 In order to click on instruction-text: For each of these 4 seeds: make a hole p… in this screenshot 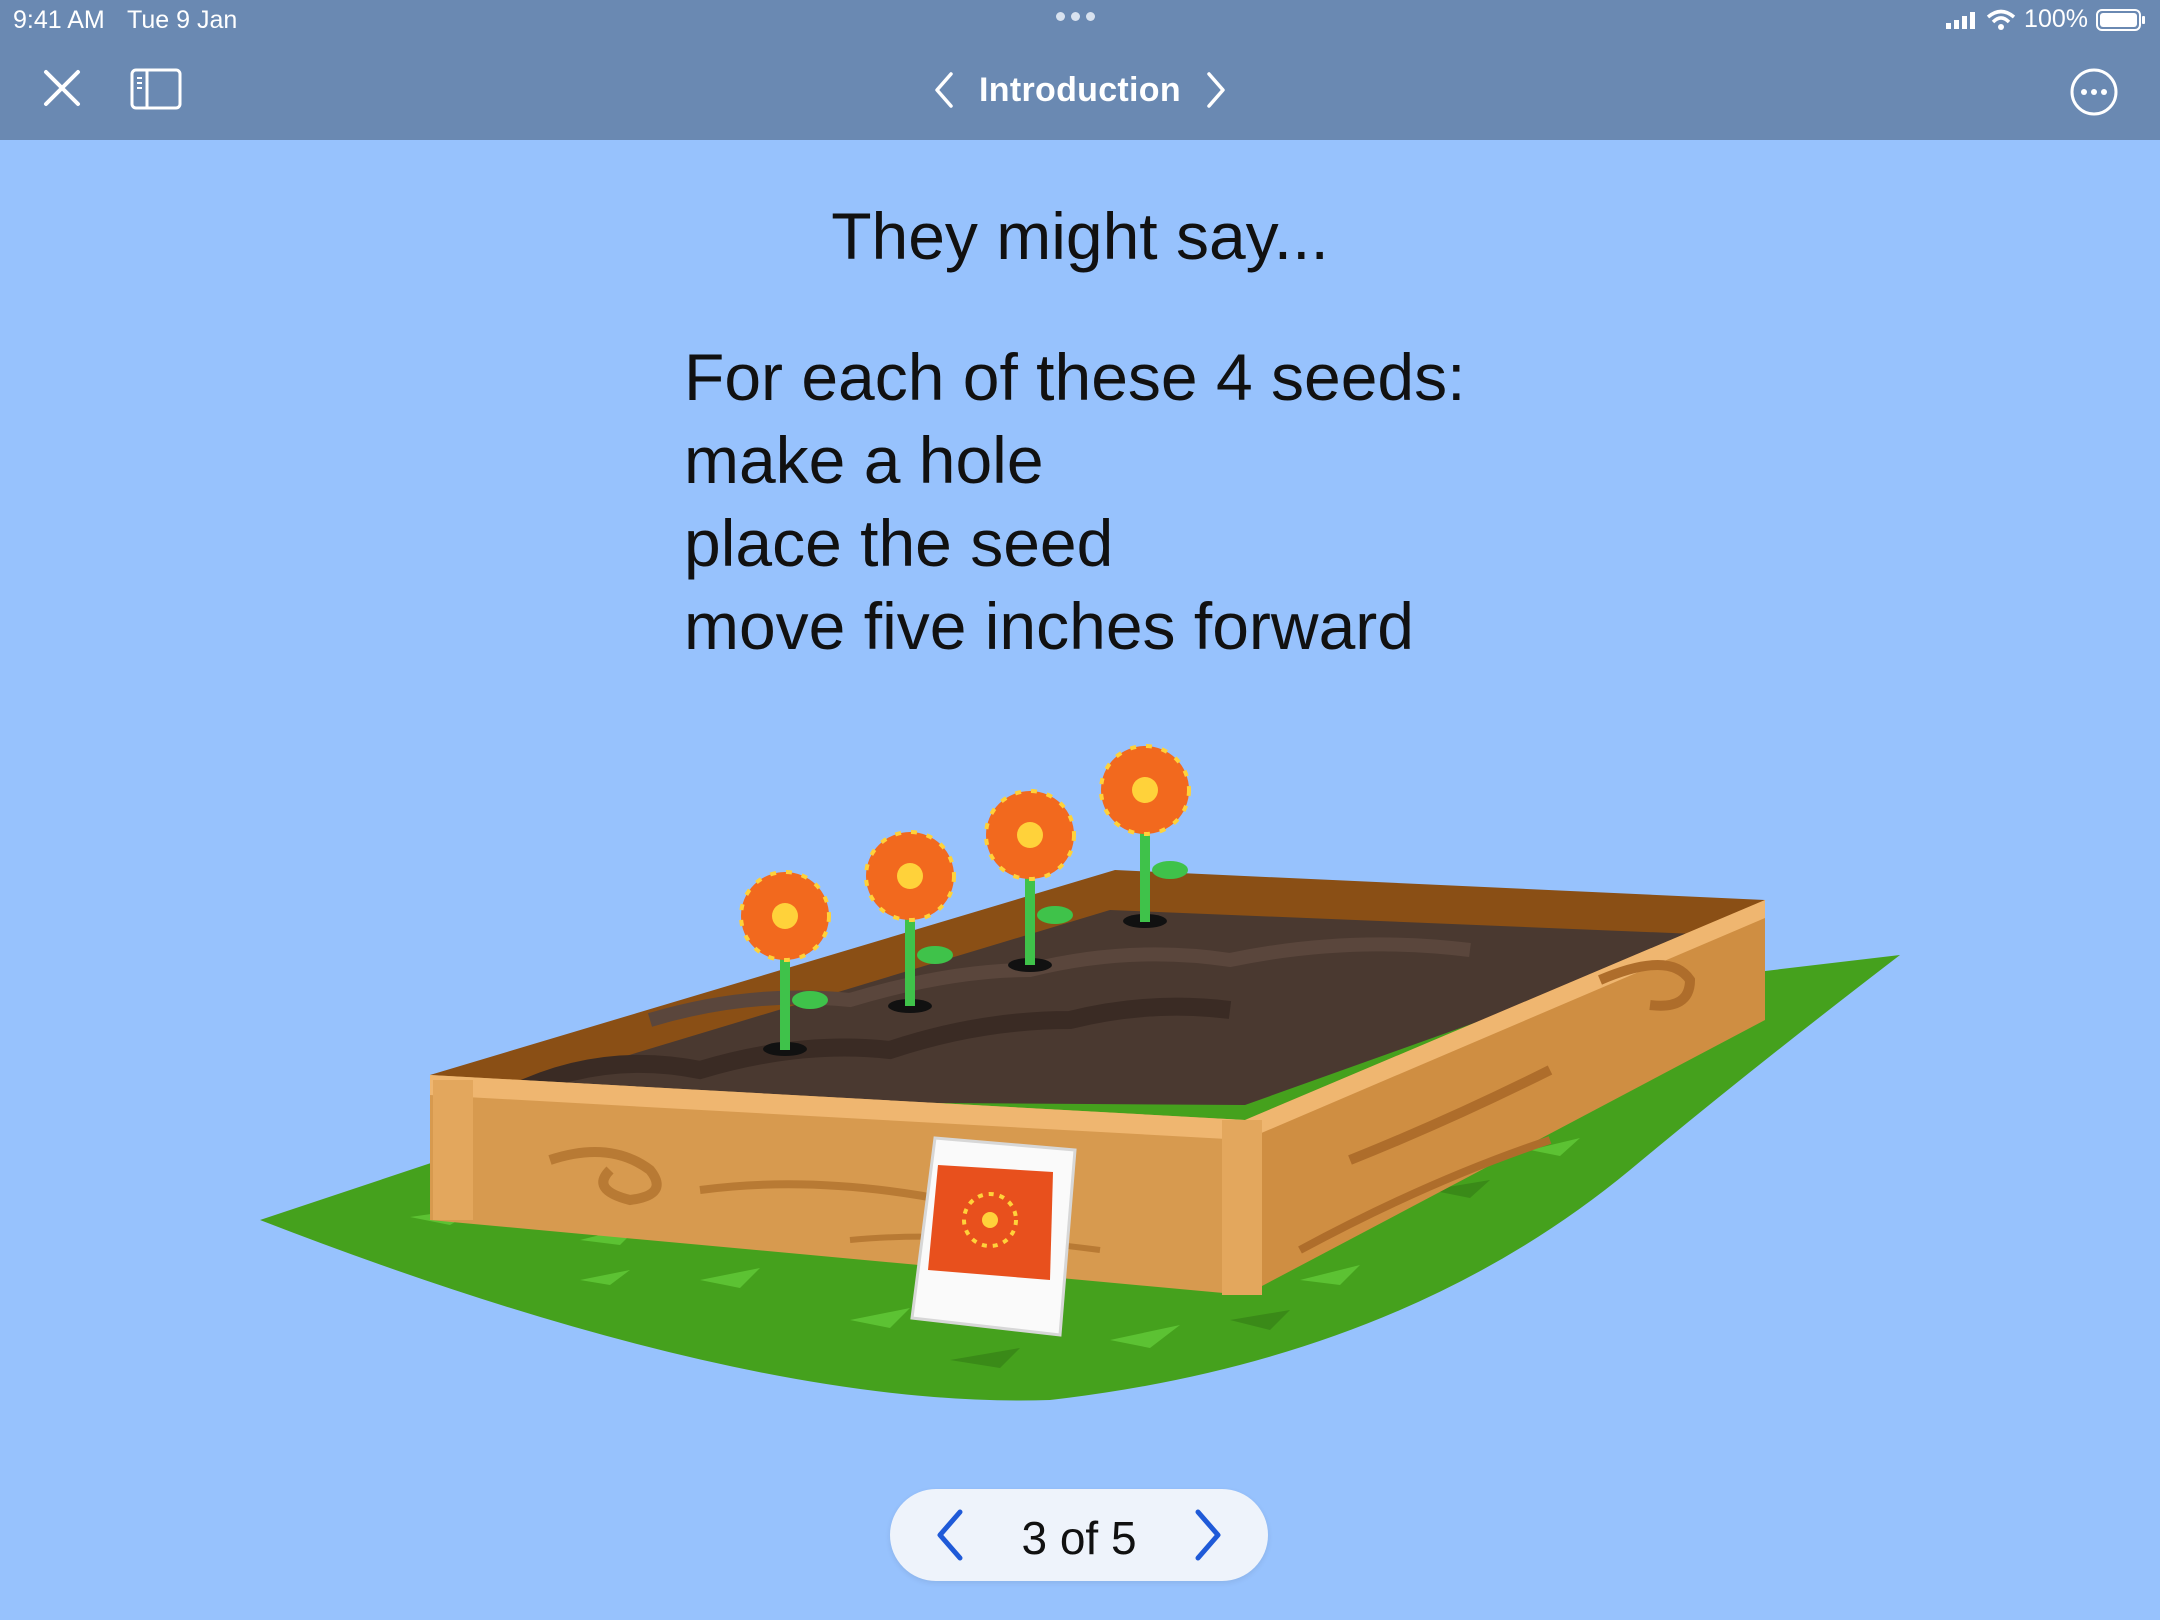, I will do `click(1074, 502)`.